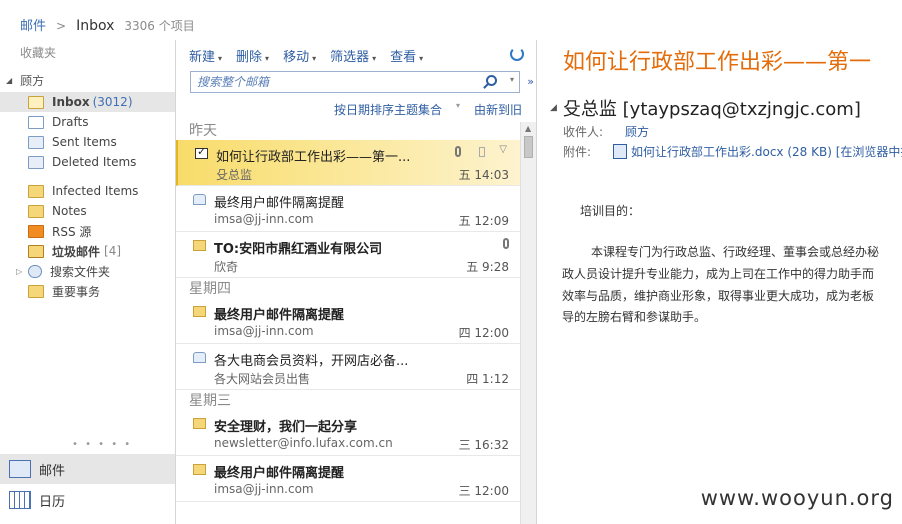 The width and height of the screenshot is (902, 524). What do you see at coordinates (583, 132) in the screenshot?
I see `to-label: 收件人:` at bounding box center [583, 132].